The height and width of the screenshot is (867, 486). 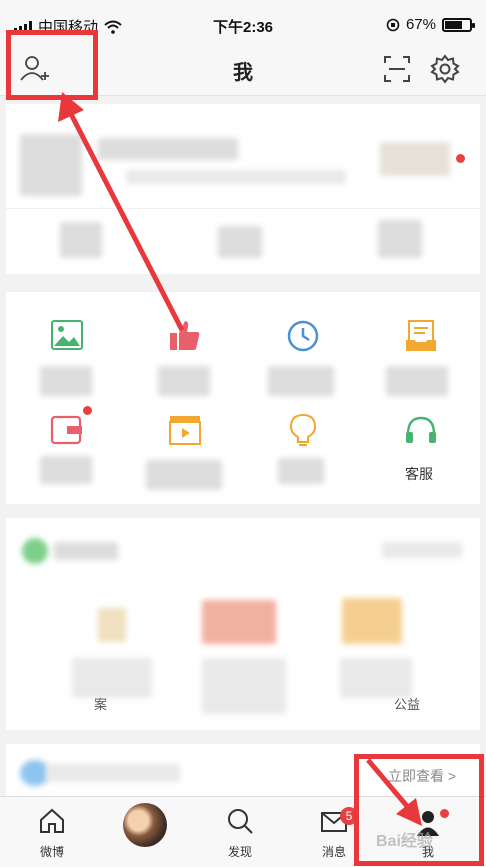 What do you see at coordinates (419, 458) in the screenshot?
I see `grid-item-customer-service: 客服` at bounding box center [419, 458].